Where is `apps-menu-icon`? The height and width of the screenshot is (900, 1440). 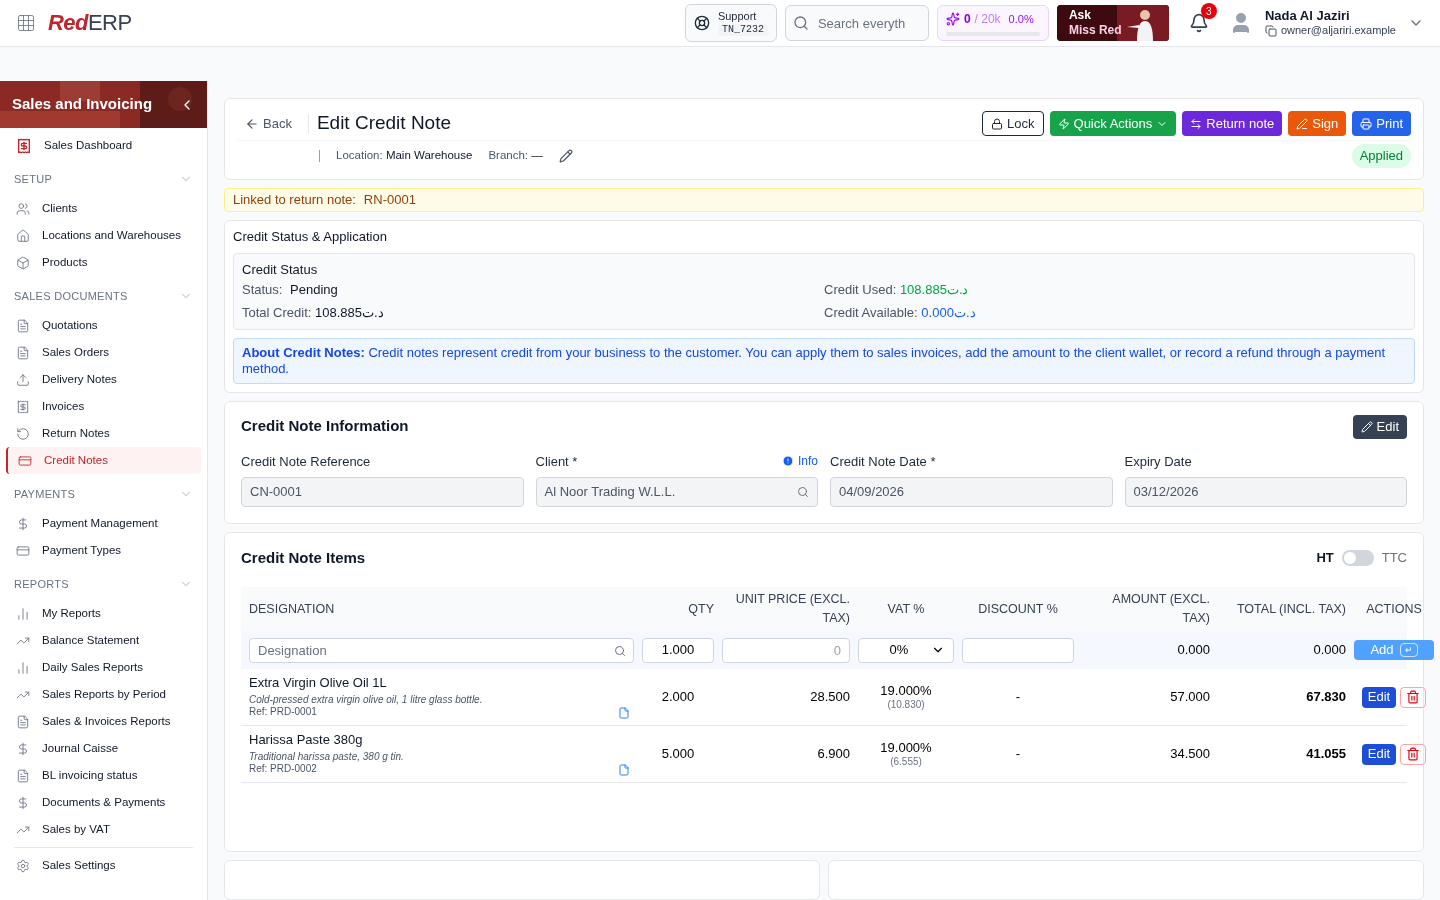
apps-menu-icon is located at coordinates (26, 23).